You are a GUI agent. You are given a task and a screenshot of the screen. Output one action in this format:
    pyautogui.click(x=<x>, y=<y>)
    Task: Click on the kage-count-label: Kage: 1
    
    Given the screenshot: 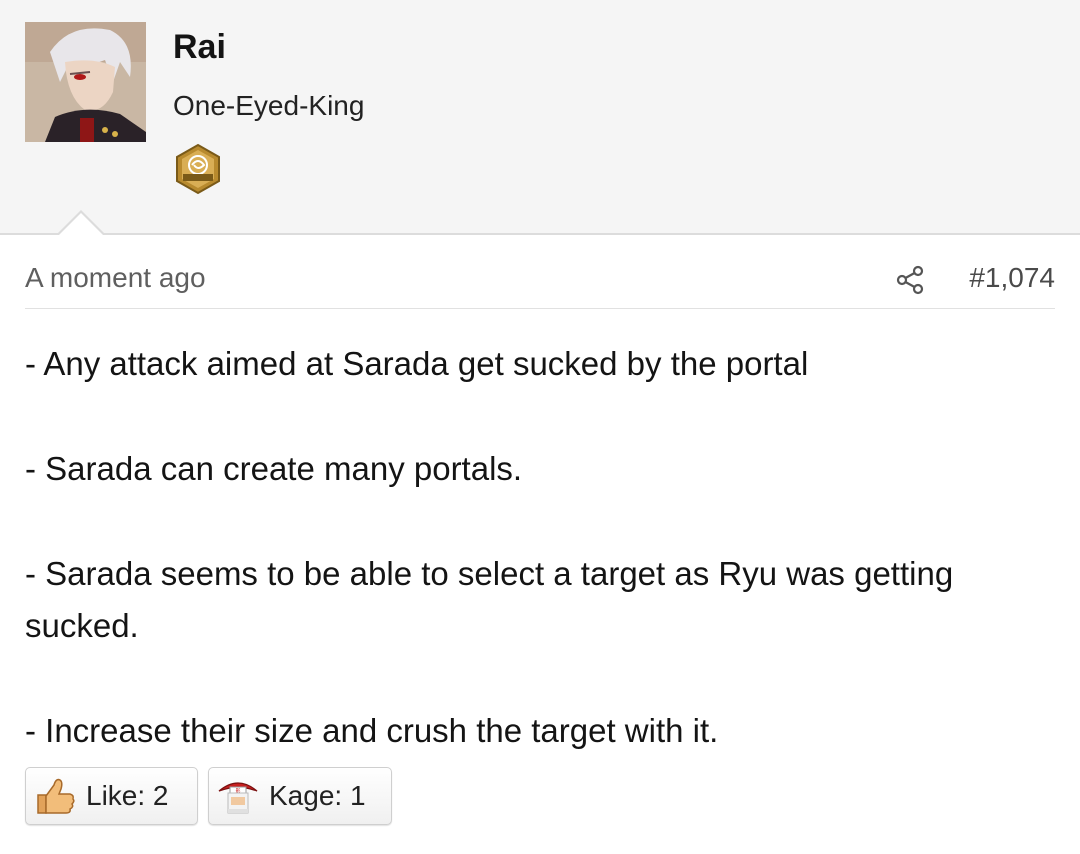 What is the action you would take?
    pyautogui.click(x=317, y=795)
    